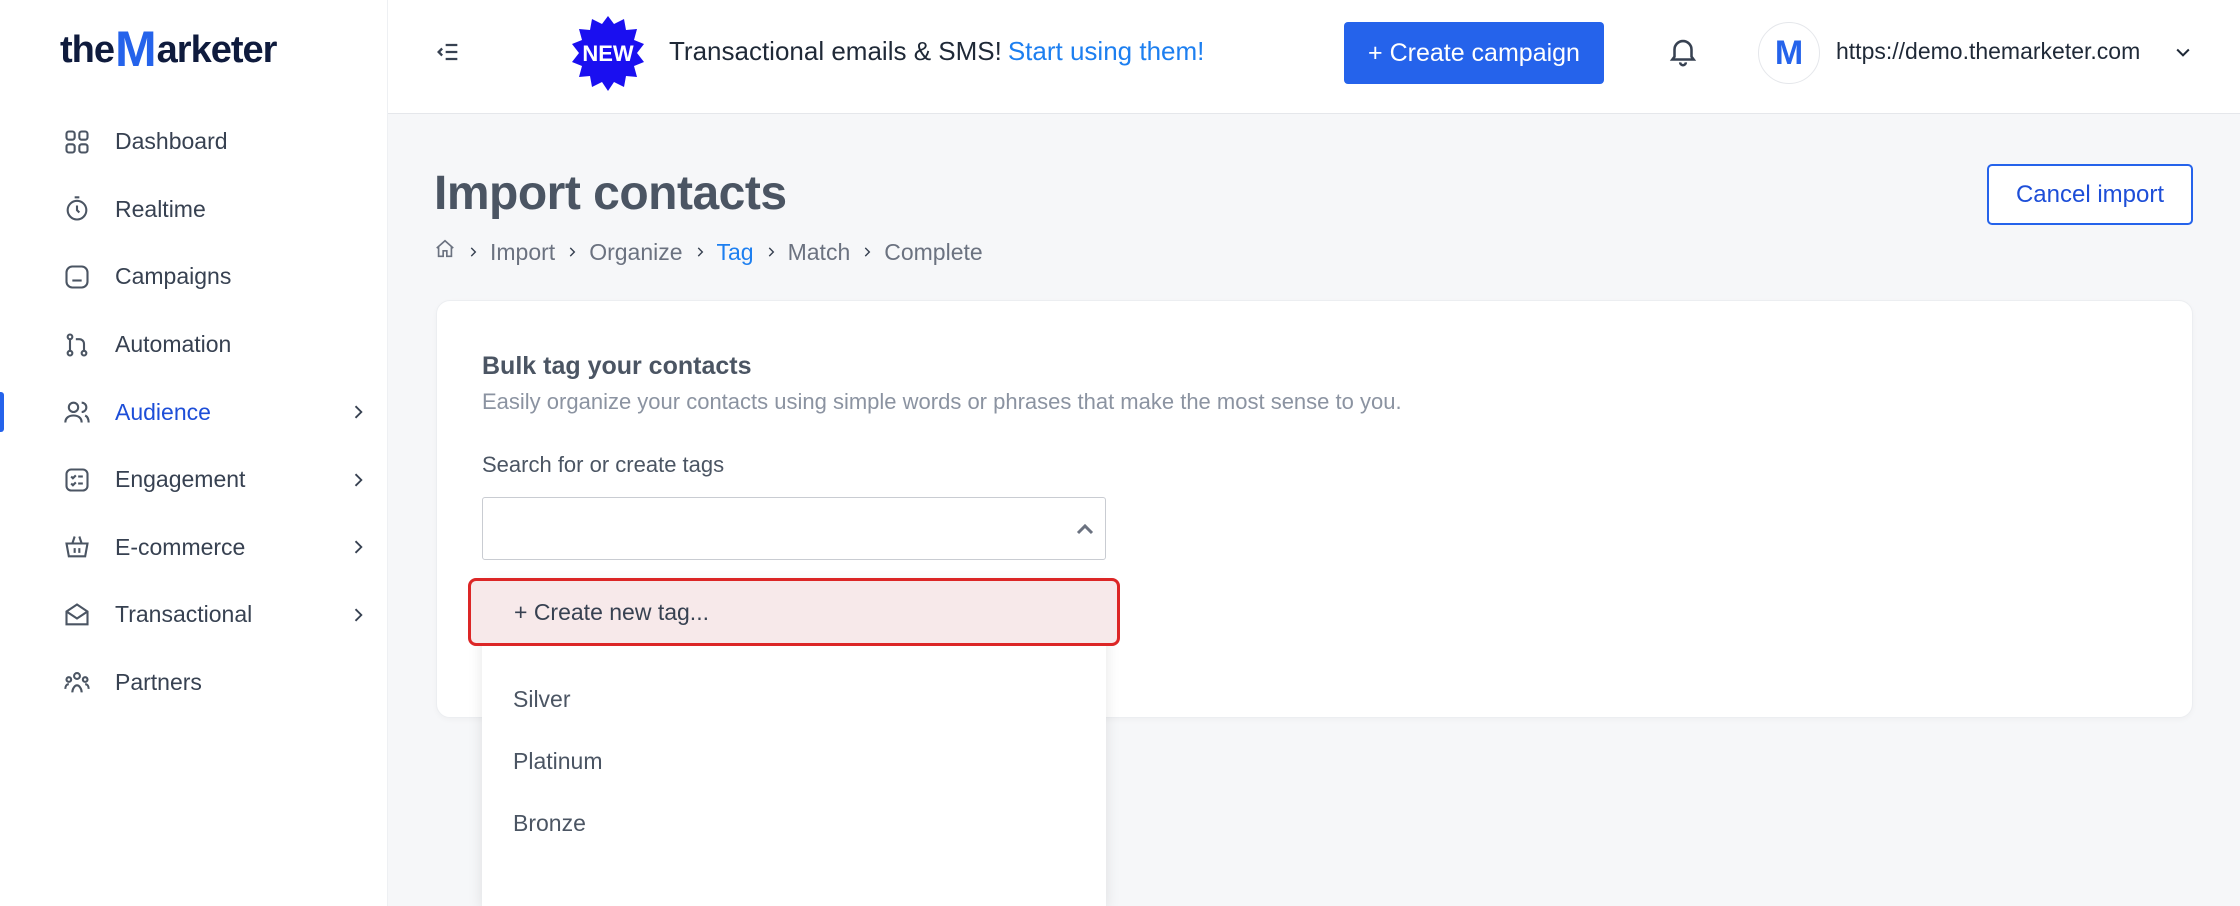 This screenshot has width=2240, height=906. Describe the element at coordinates (835, 51) in the screenshot. I see `promo-text: Transactional emails & SMS!` at that location.